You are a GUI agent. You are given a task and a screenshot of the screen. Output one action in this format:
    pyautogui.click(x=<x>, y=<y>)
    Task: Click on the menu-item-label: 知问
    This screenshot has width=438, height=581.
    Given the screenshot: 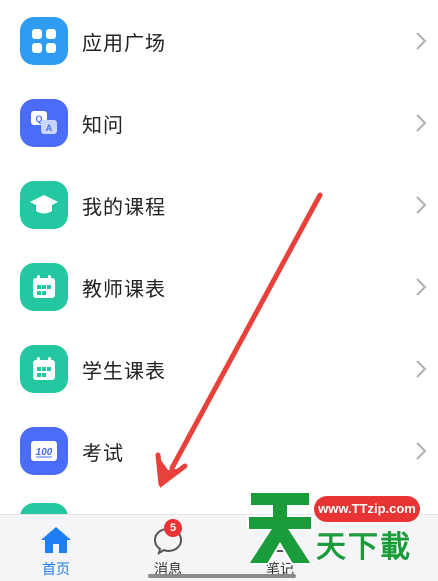 What is the action you would take?
    pyautogui.click(x=103, y=126)
    